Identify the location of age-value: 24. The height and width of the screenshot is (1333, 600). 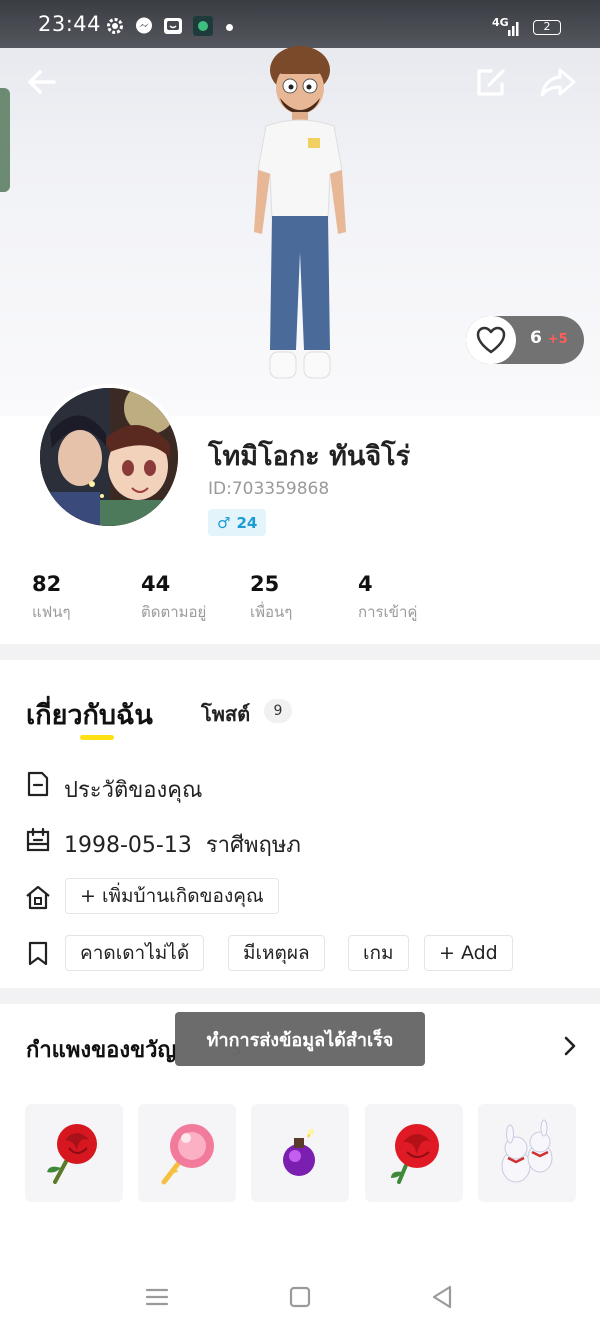
(247, 522).